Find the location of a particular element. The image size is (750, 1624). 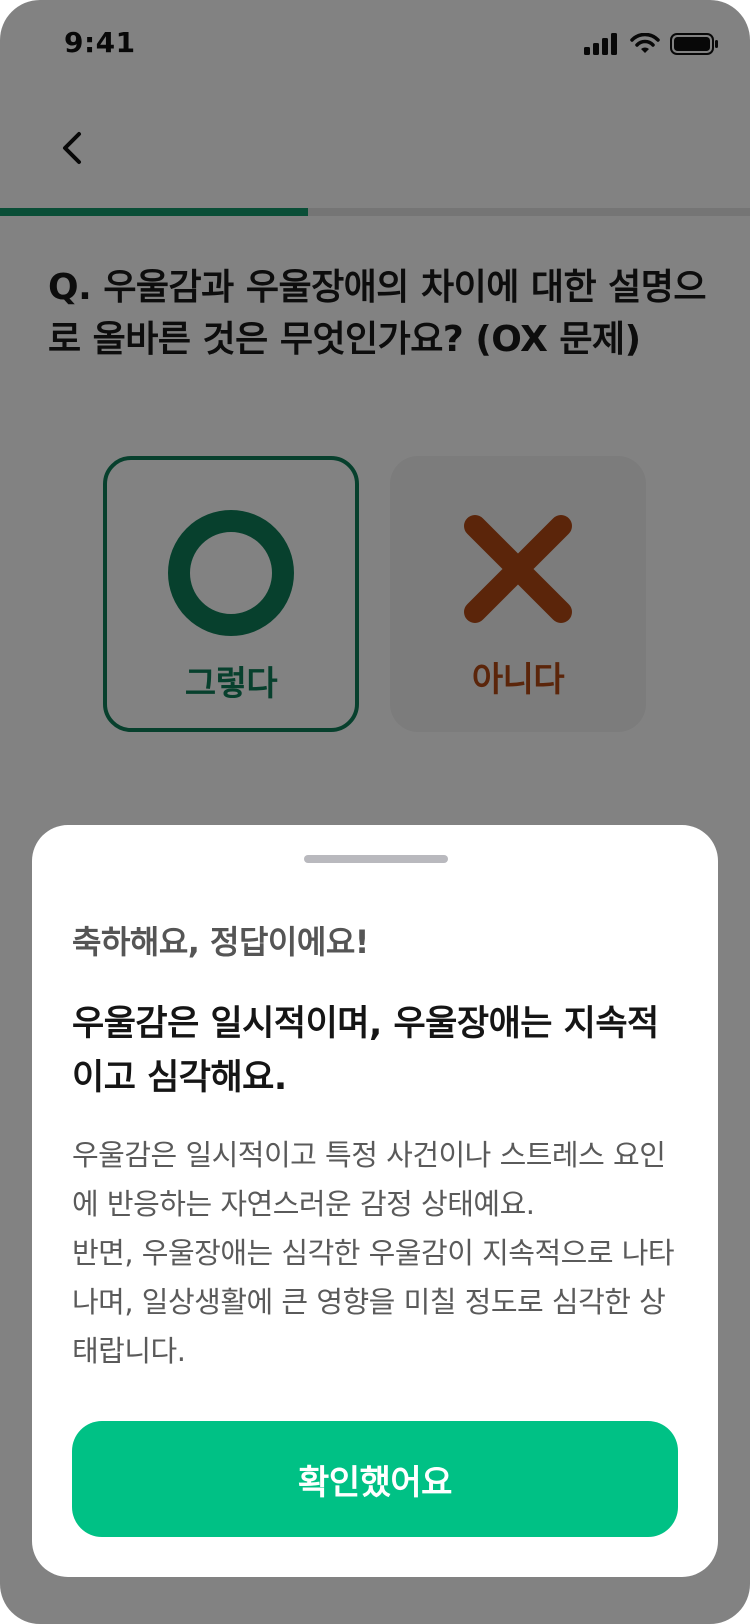

confirm-button: 확인했어요 is located at coordinates (375, 1479).